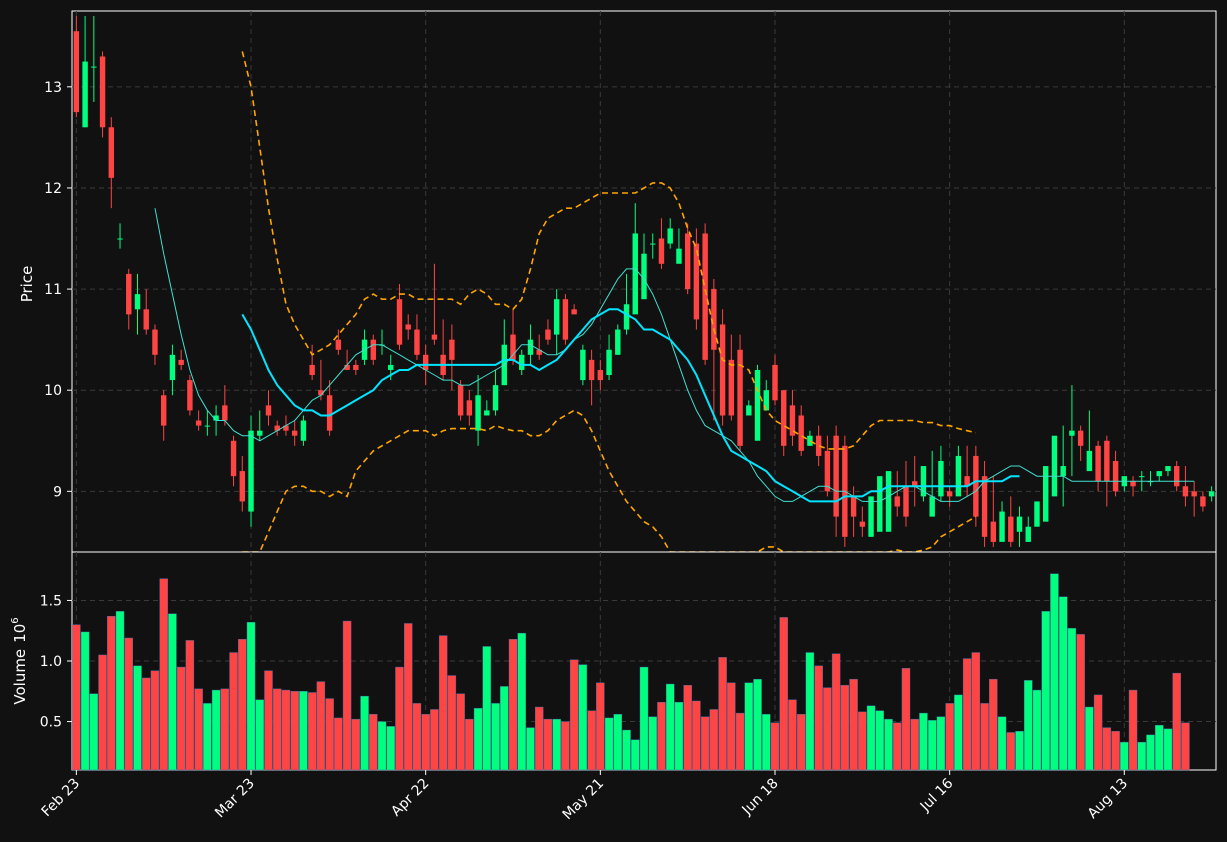 The width and height of the screenshot is (1227, 842). What do you see at coordinates (56, 662) in the screenshot?
I see `volume-y-ticks: 0.5 1.0 1.5` at bounding box center [56, 662].